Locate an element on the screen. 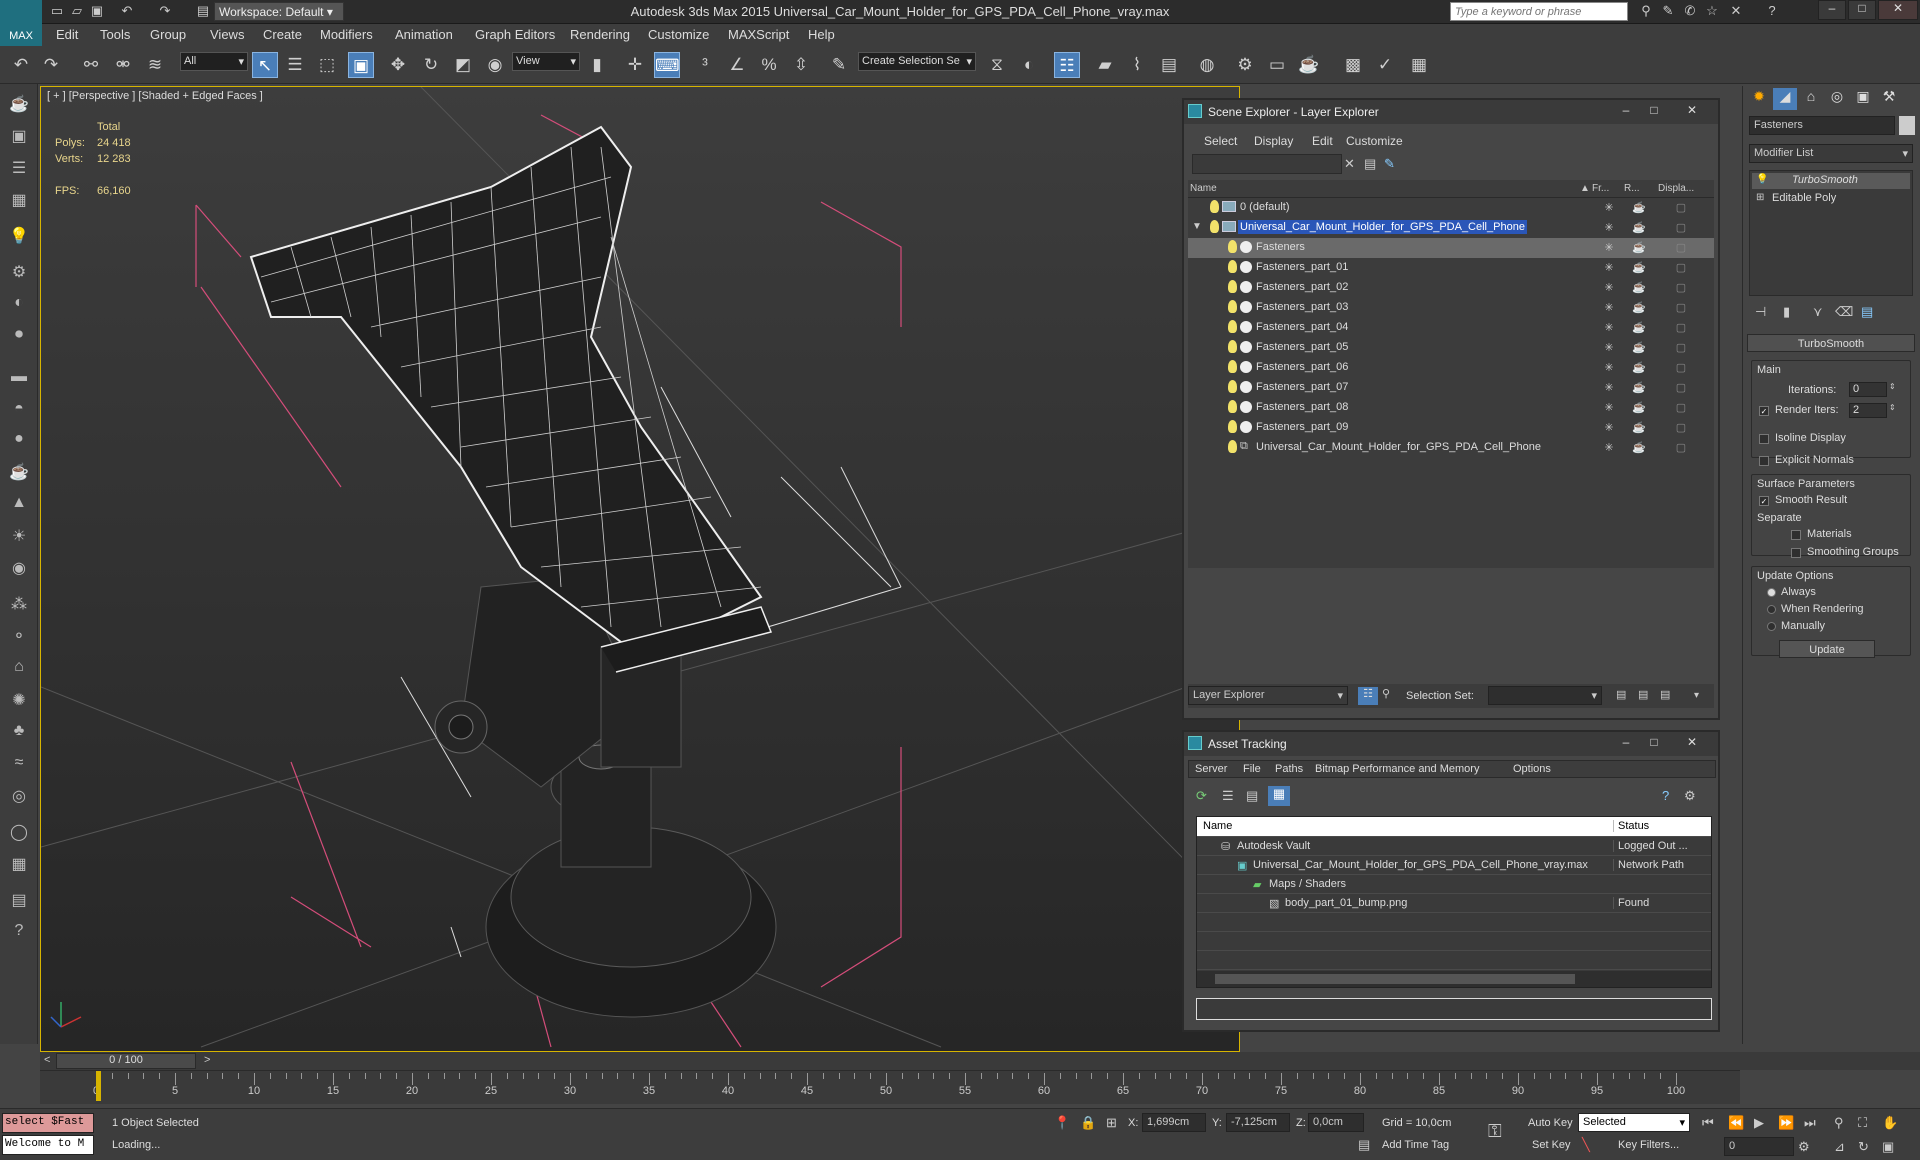 This screenshot has width=1920, height=1160. asset-path-field is located at coordinates (1454, 1009).